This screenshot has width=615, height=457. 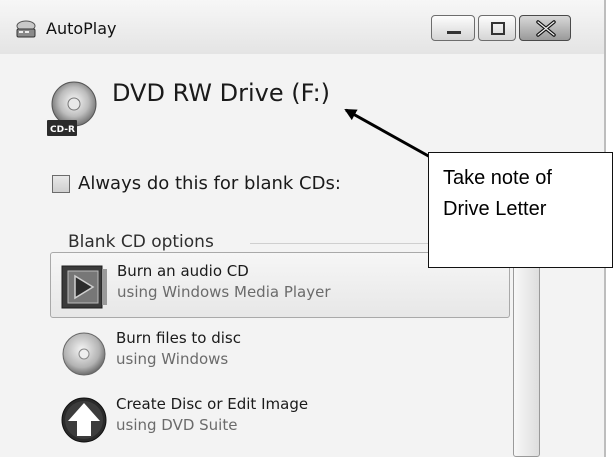 I want to click on media-player-icon, so click(x=84, y=287).